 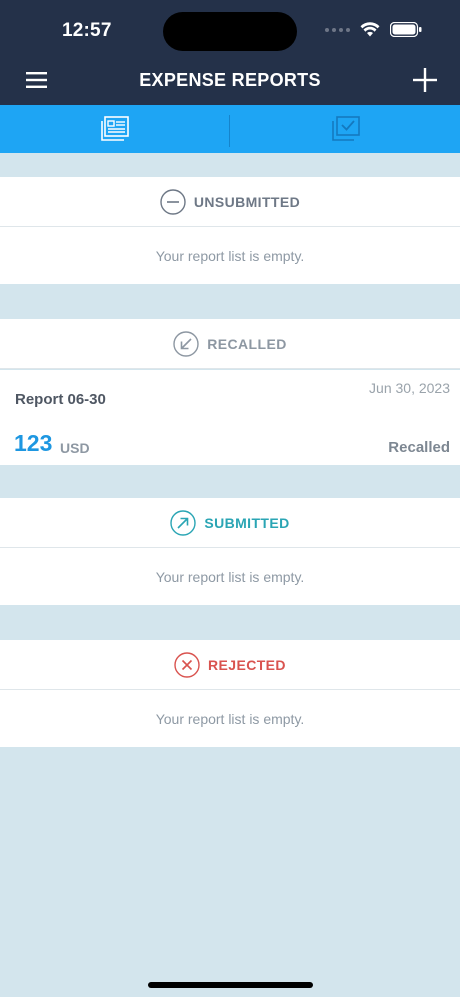 What do you see at coordinates (247, 343) in the screenshot?
I see `section-label-recalled: RECALLED` at bounding box center [247, 343].